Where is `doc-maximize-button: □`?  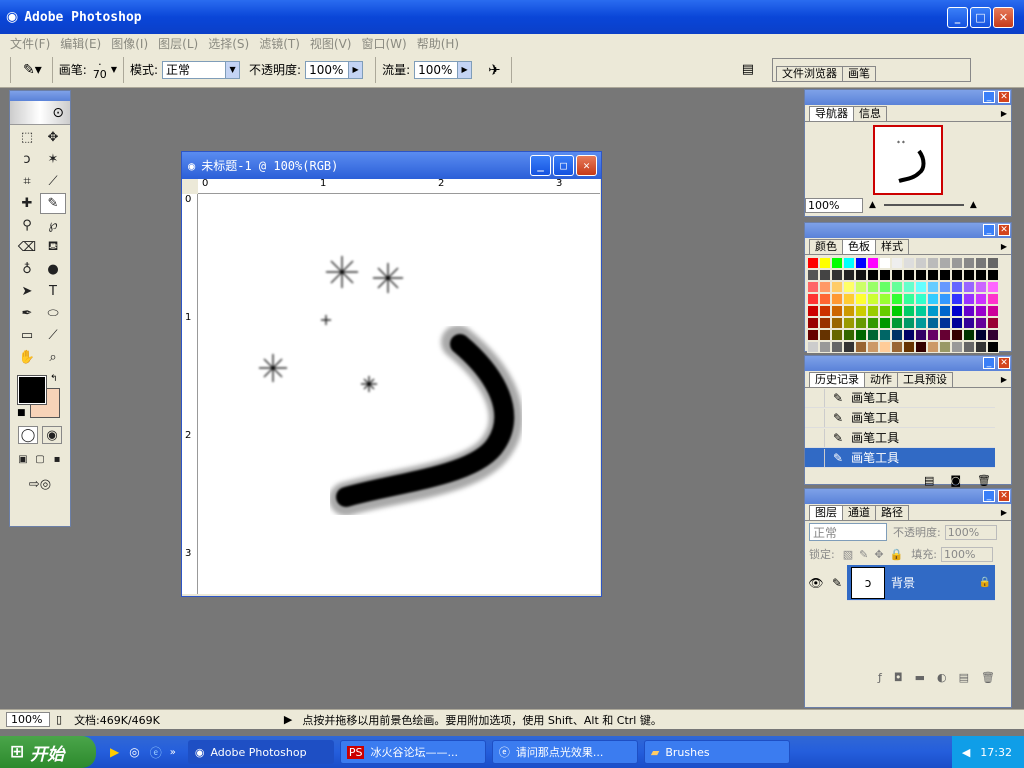
doc-maximize-button: □ is located at coordinates (563, 165).